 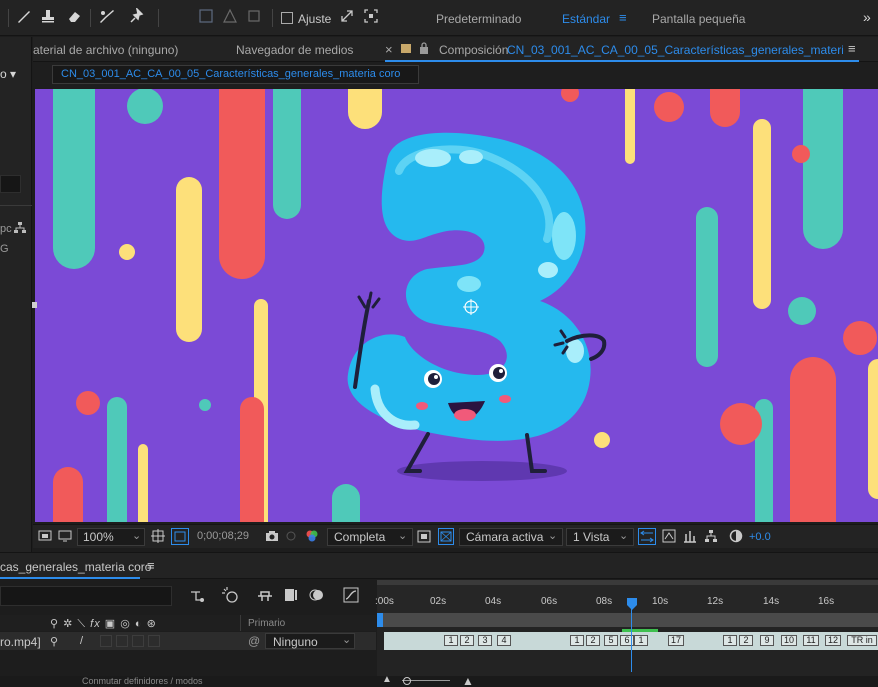 I want to click on timeline-tab-title: cas_generales_materia coro, so click(x=75, y=567).